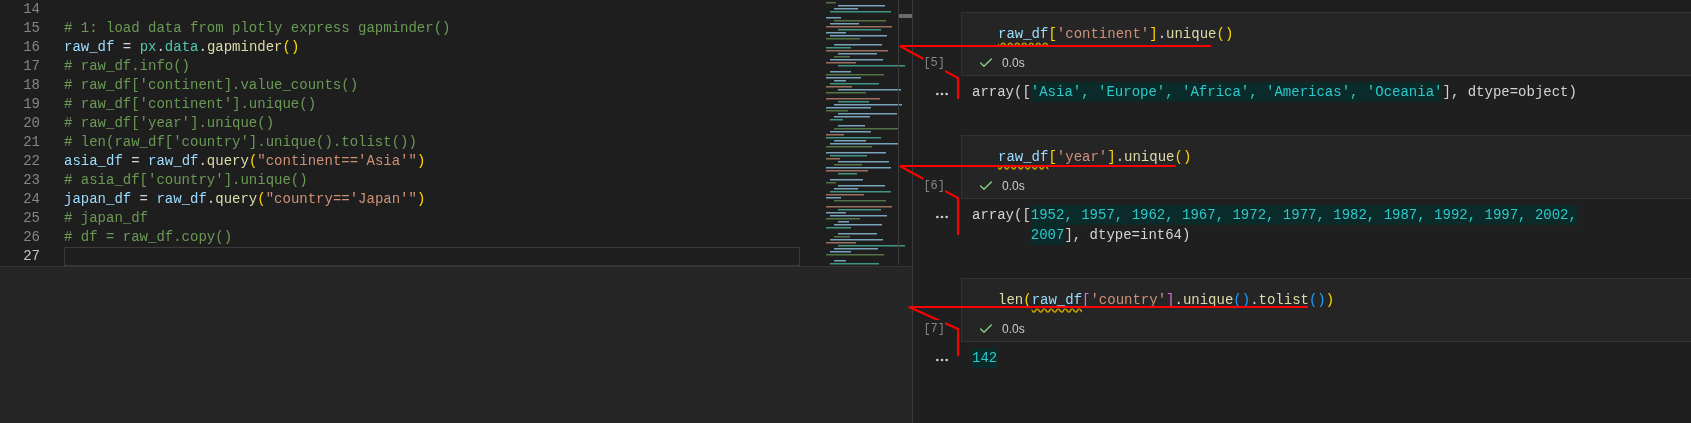  I want to click on code-cell: raw_df['year'].unique() 0.0s, so click(1326, 167).